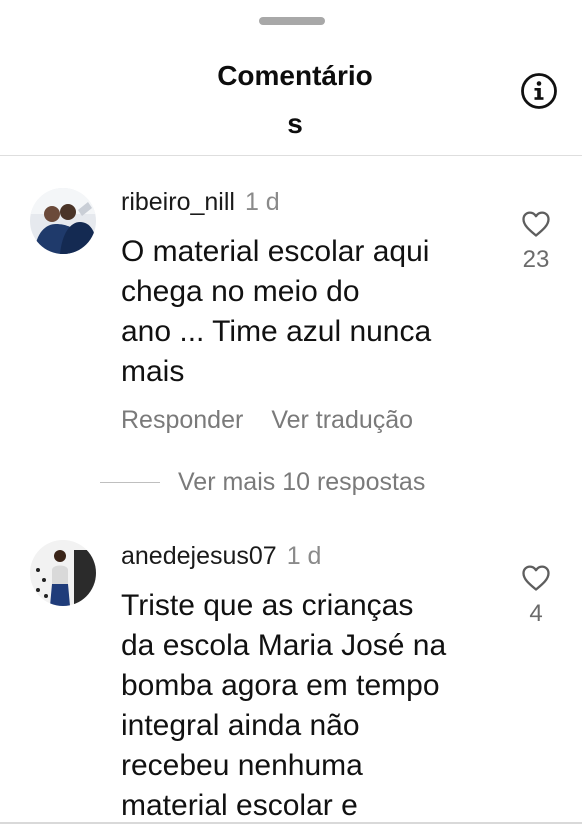 The height and width of the screenshot is (828, 582). What do you see at coordinates (275, 251) in the screenshot?
I see `comment-line: O material escolar aqui` at bounding box center [275, 251].